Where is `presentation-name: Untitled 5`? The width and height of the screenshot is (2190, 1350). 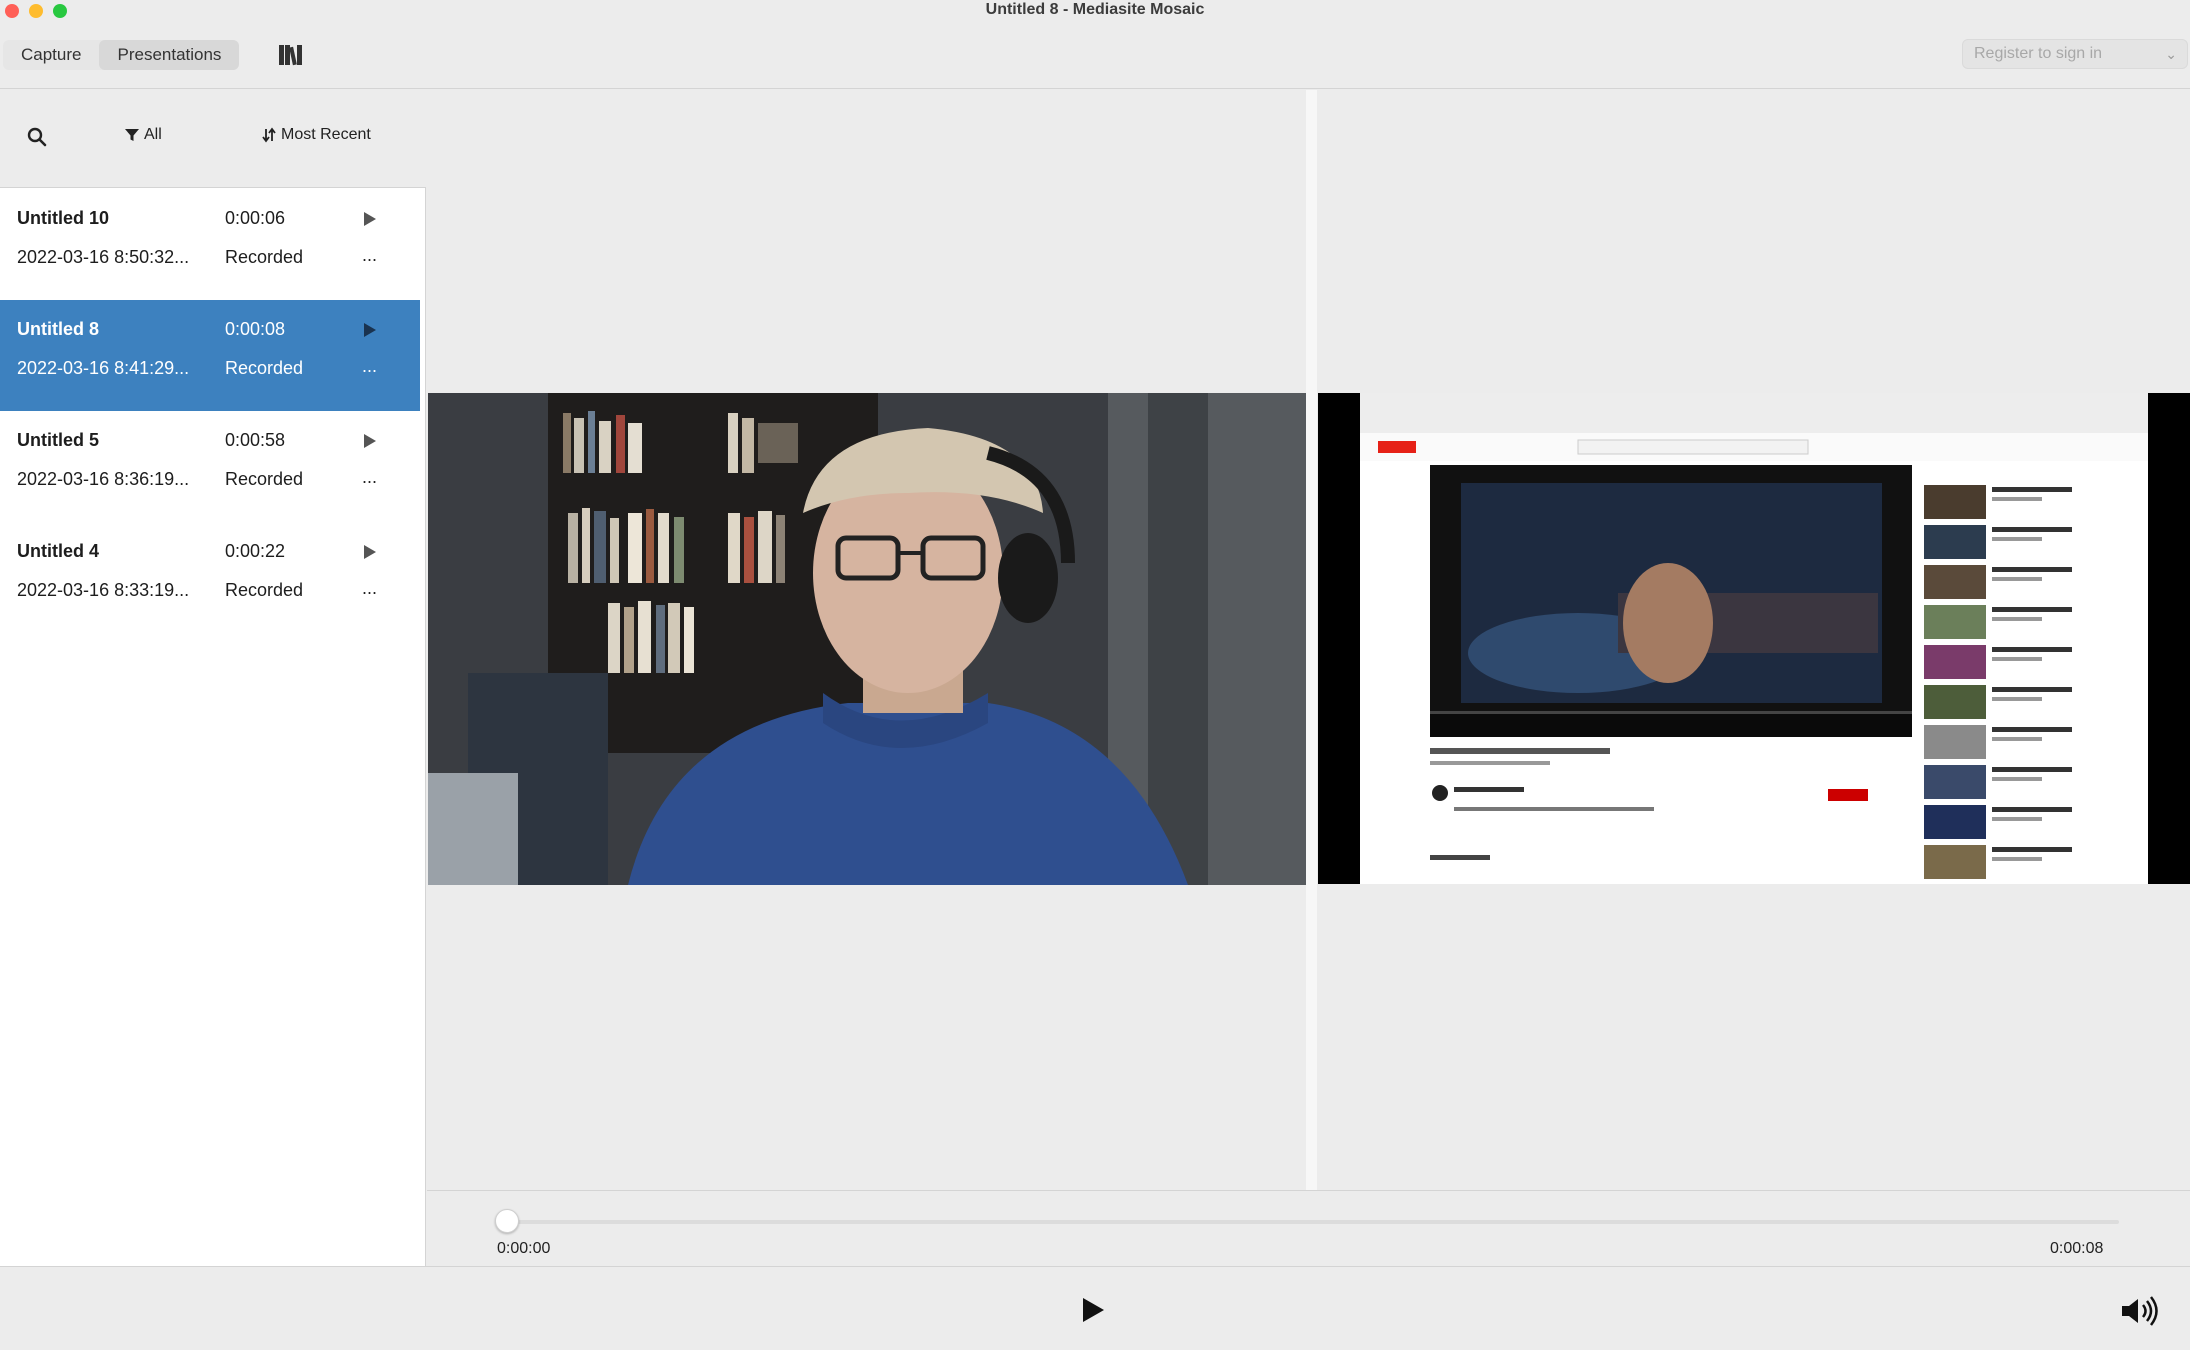 presentation-name: Untitled 5 is located at coordinates (58, 440).